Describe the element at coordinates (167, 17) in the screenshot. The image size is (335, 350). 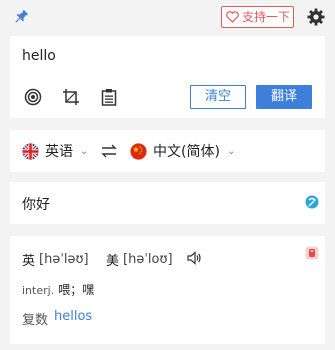
I see `top-toolbar: 支持一下` at that location.